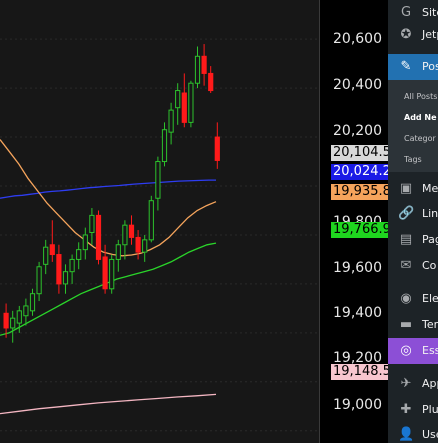 The image size is (438, 443). Describe the element at coordinates (406, 12) in the screenshot. I see `google-icon: G` at that location.